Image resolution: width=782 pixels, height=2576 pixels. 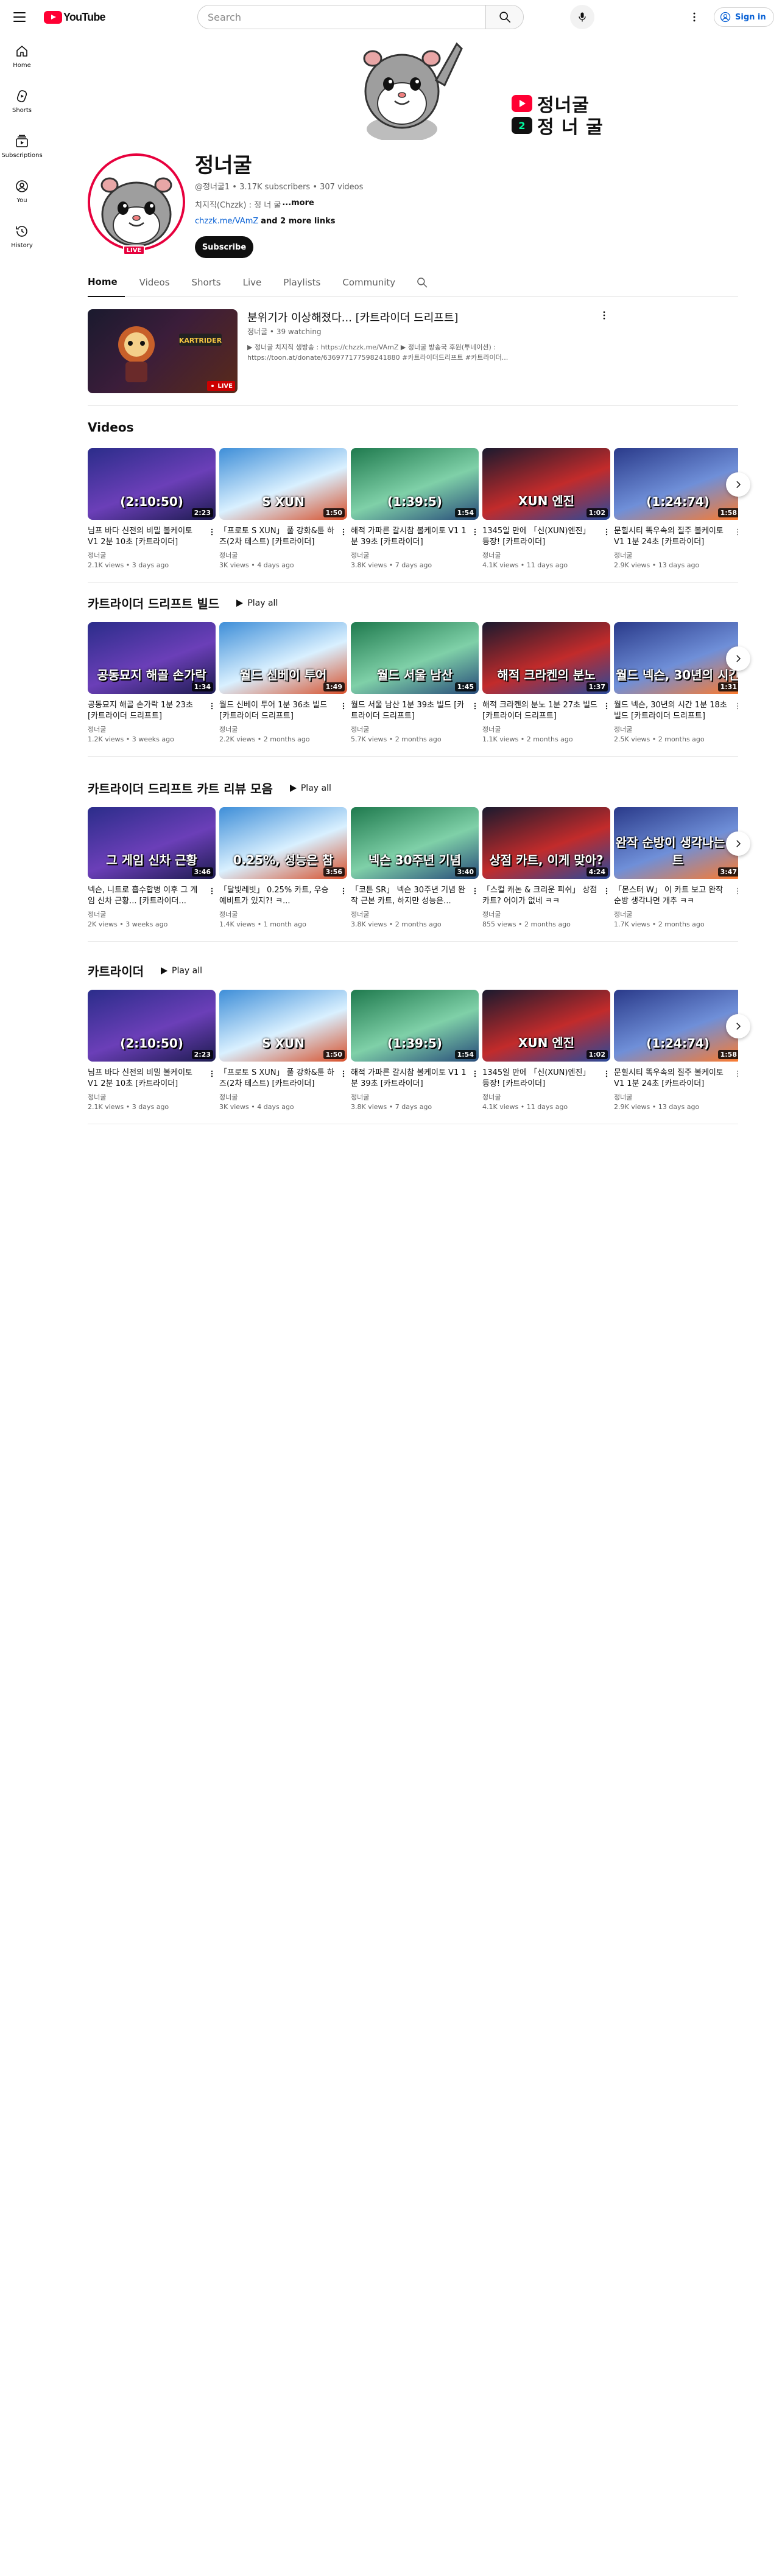 I want to click on video-thumbnail: 월드 신베이 투어 1:49, so click(x=283, y=658).